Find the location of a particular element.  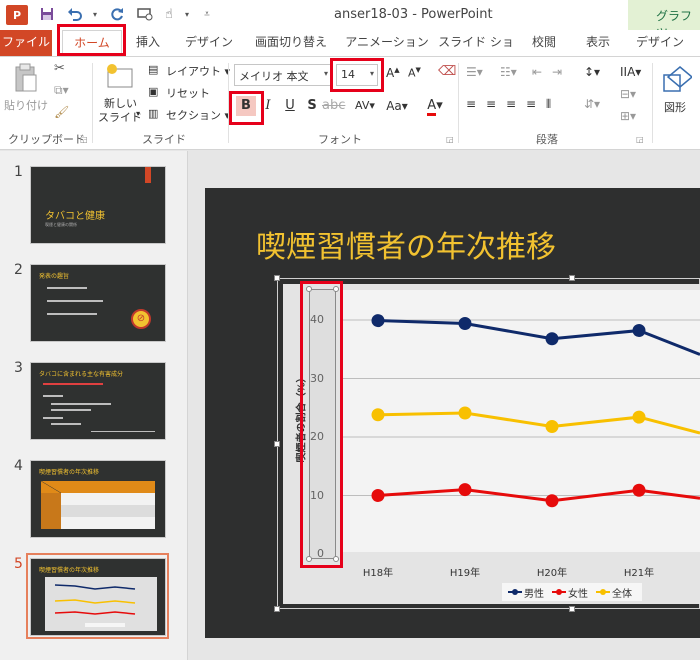

x-tick-label: H20年 is located at coordinates (552, 573).